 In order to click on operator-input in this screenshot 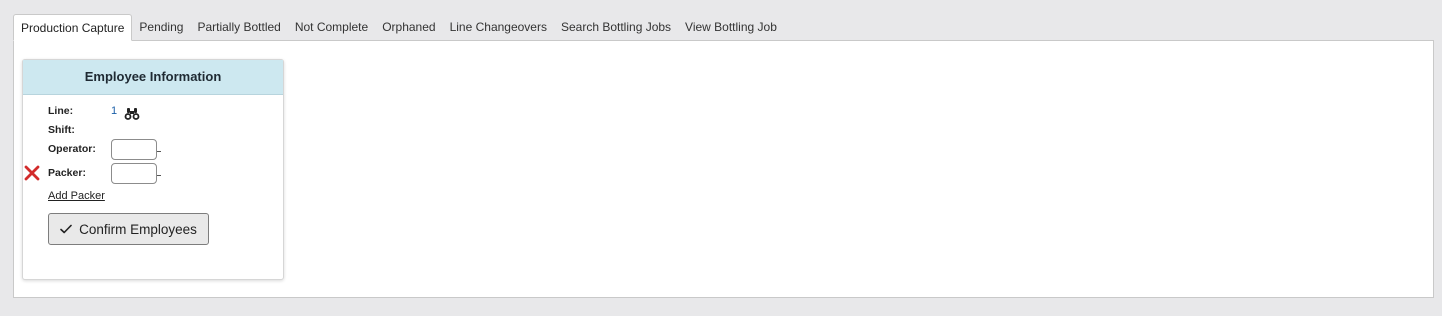, I will do `click(134, 149)`.